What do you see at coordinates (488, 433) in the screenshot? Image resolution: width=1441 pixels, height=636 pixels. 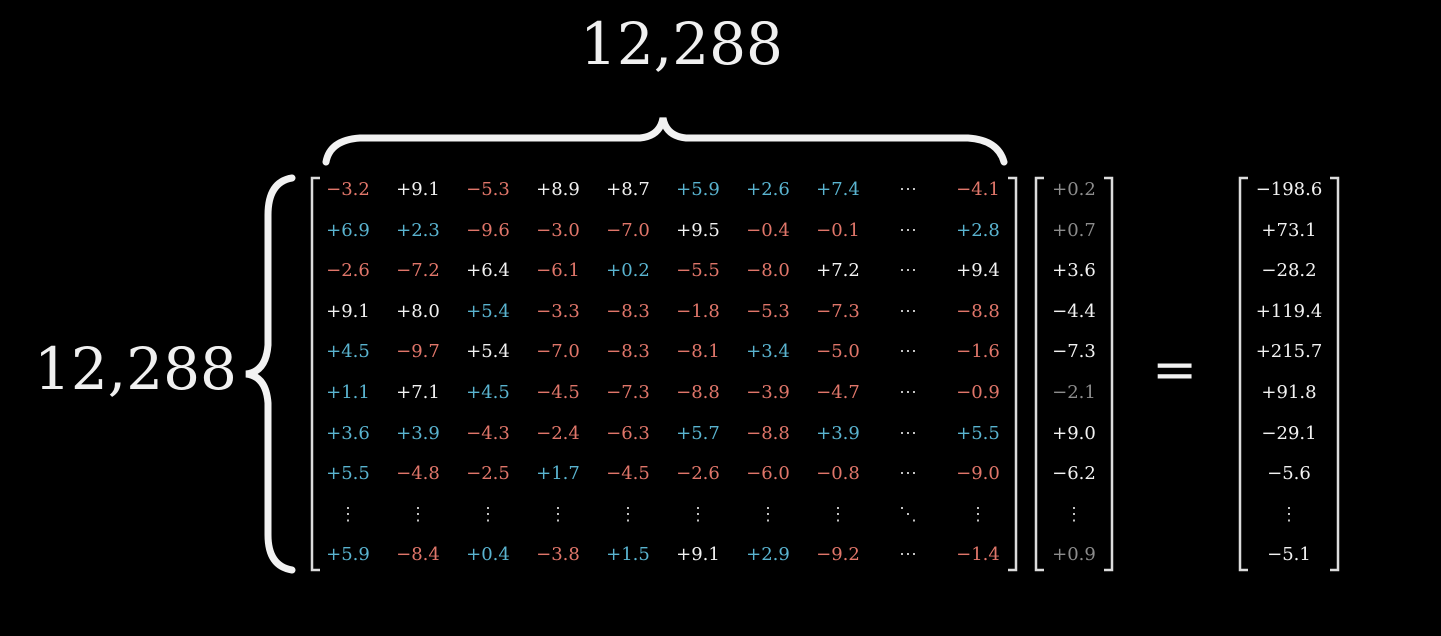 I see `matrix-cell: −4.3` at bounding box center [488, 433].